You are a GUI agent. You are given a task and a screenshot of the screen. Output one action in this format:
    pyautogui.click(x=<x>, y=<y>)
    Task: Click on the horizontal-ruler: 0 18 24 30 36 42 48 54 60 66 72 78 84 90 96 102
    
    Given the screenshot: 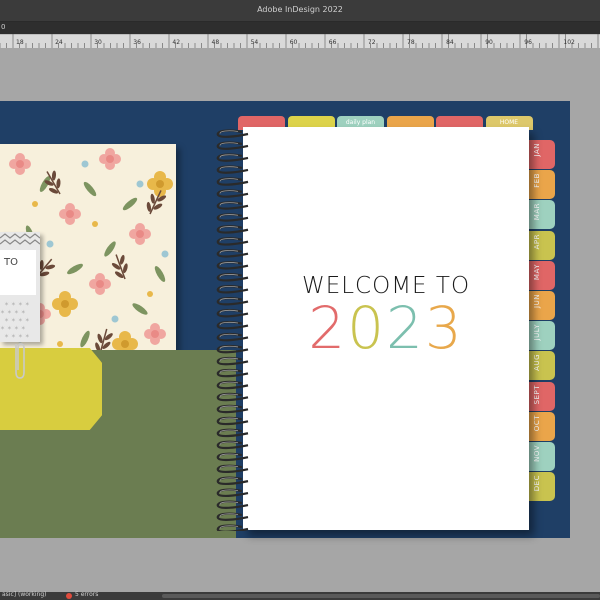 What is the action you would take?
    pyautogui.click(x=300, y=35)
    